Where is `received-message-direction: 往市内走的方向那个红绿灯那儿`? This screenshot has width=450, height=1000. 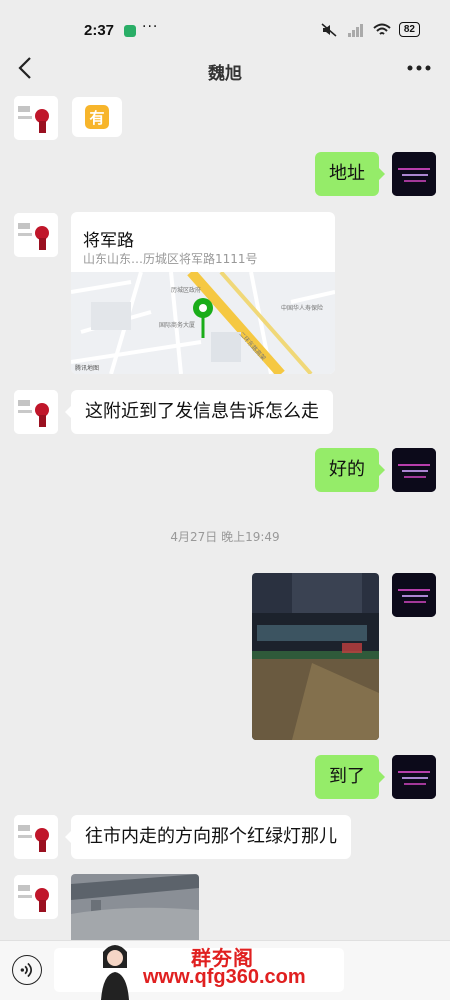
received-message-direction: 往市内走的方向那个红绿灯那儿 is located at coordinates (208, 837).